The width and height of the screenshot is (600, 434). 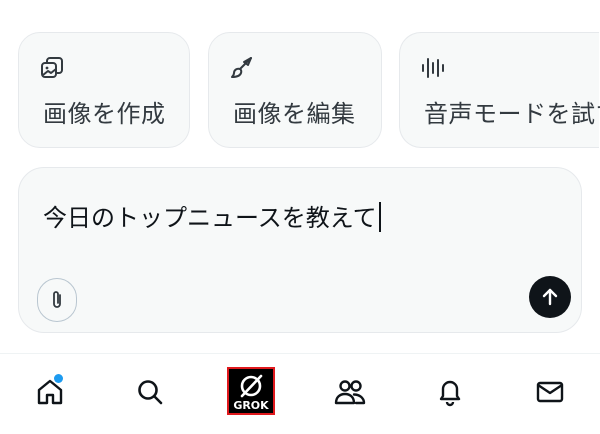 What do you see at coordinates (50, 392) in the screenshot?
I see `nav-home` at bounding box center [50, 392].